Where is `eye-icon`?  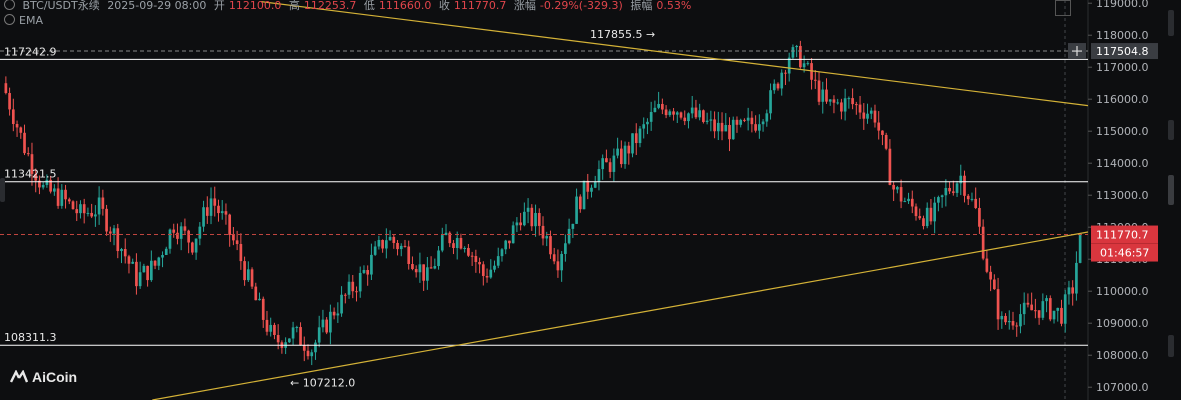
eye-icon is located at coordinates (9, 5).